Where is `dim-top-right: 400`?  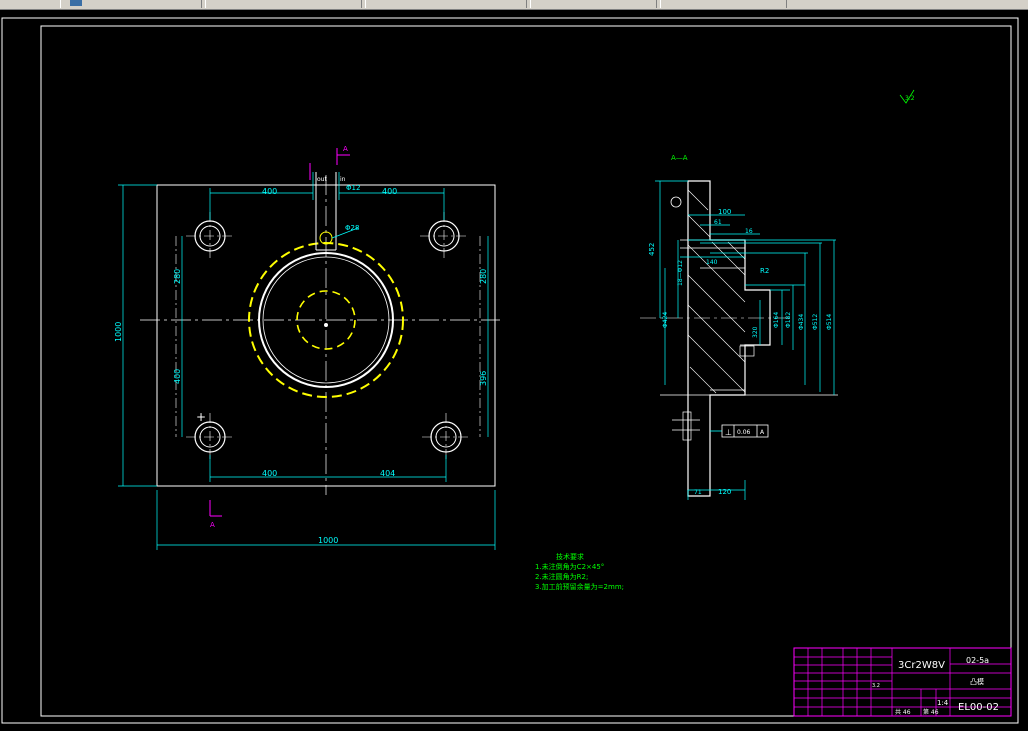
dim-top-right: 400 is located at coordinates (389, 191).